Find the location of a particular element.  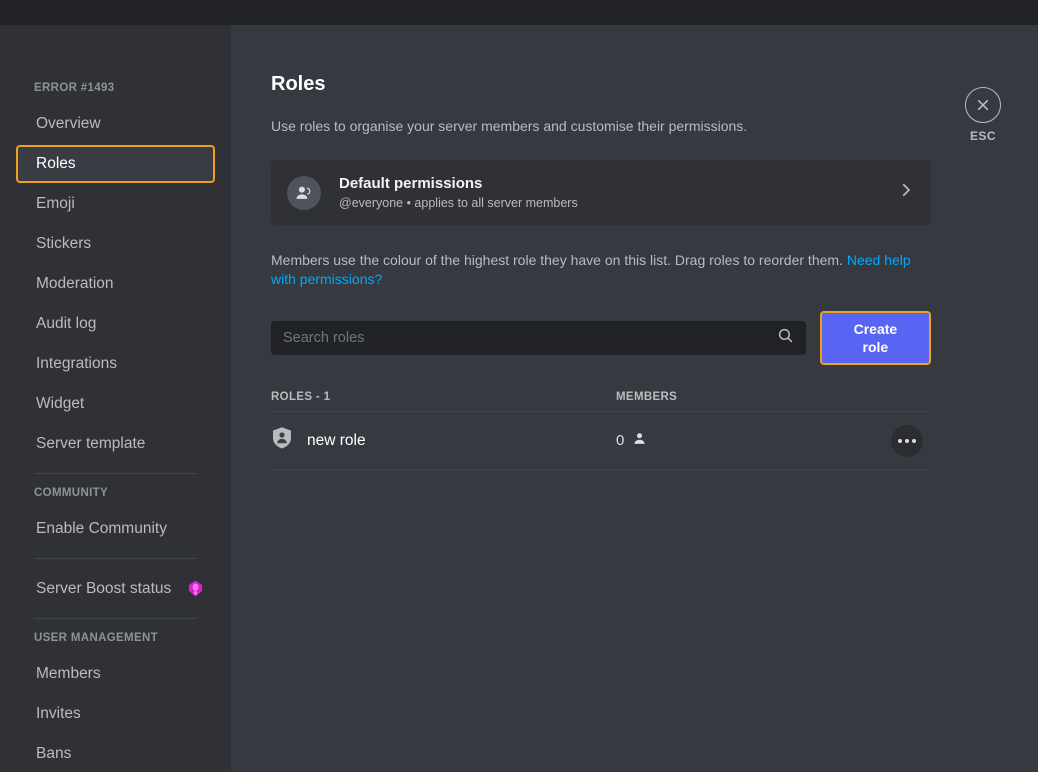

sidebar-item-label: Moderation is located at coordinates (75, 283).